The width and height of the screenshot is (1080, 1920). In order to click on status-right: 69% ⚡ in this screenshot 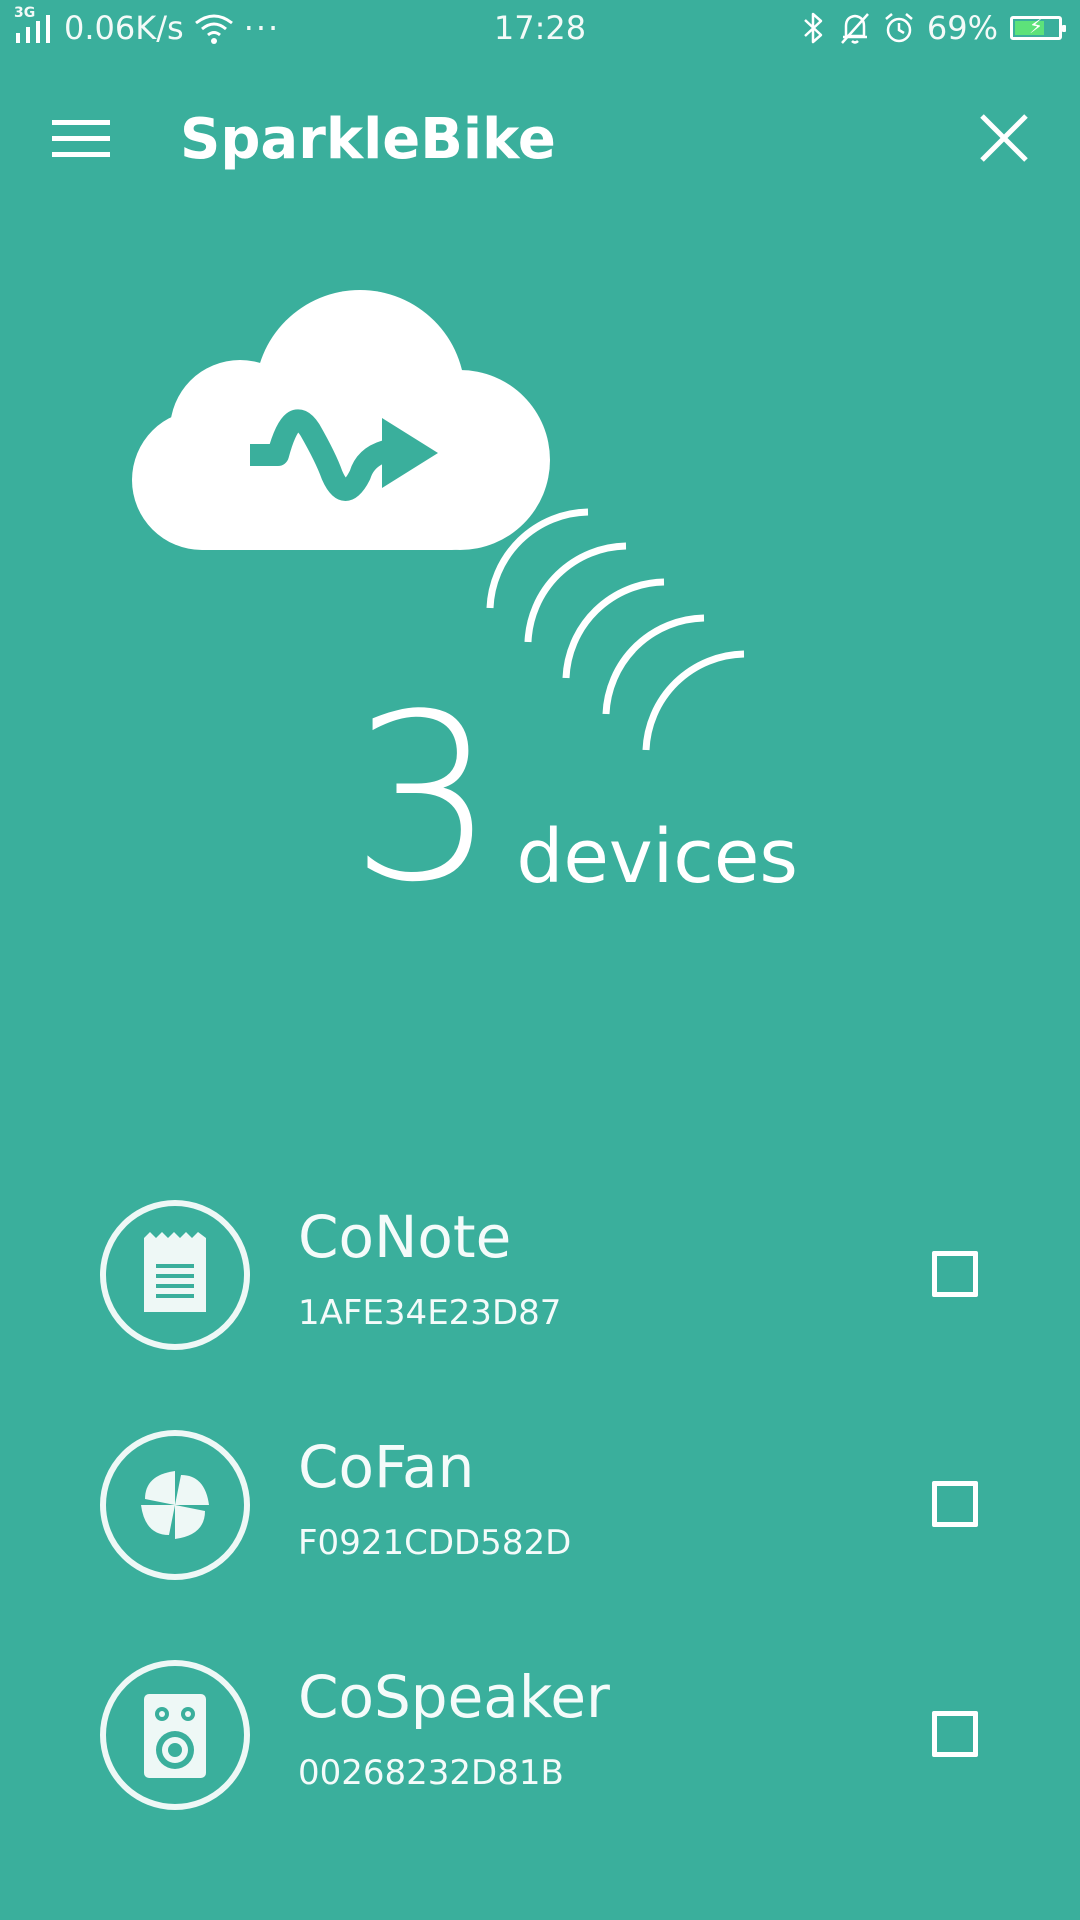, I will do `click(933, 28)`.